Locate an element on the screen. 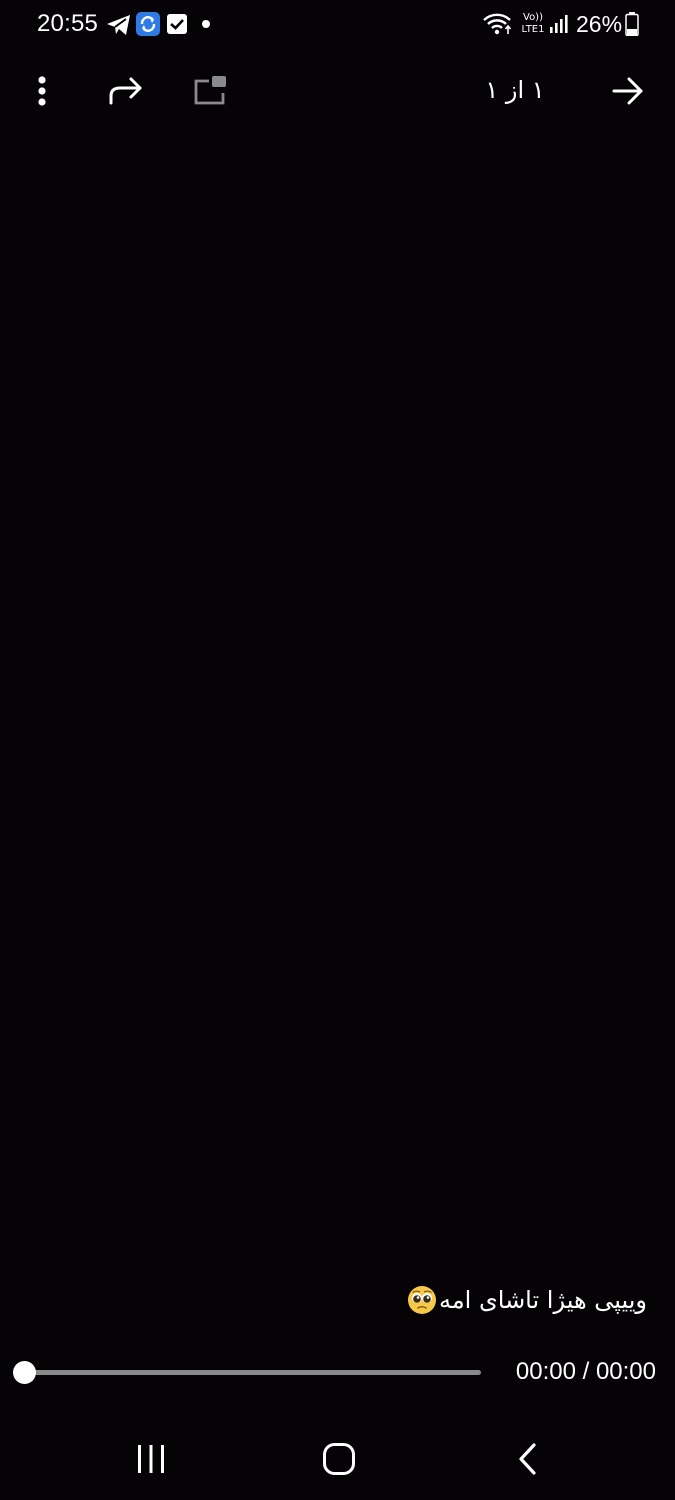 The height and width of the screenshot is (1500, 675). media-caption: وییپی هیژا تاشای امه is located at coordinates (423, 1300).